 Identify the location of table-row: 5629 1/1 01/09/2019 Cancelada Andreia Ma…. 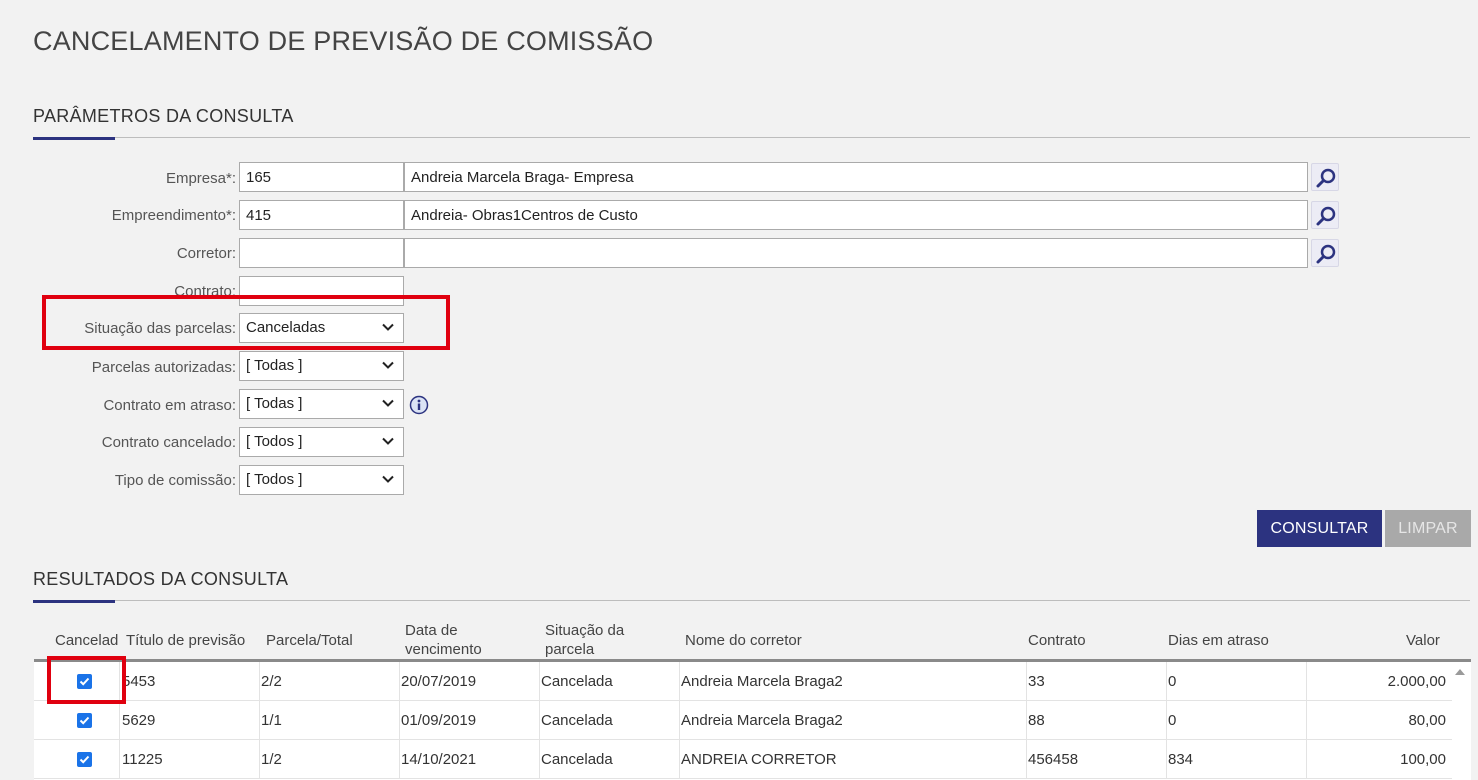
(743, 720).